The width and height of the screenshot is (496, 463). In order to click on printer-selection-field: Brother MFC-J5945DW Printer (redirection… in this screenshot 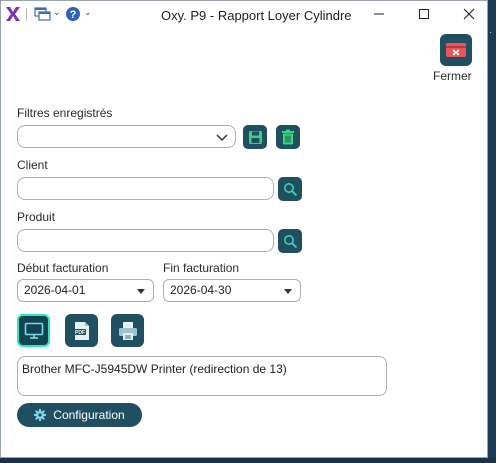, I will do `click(202, 376)`.